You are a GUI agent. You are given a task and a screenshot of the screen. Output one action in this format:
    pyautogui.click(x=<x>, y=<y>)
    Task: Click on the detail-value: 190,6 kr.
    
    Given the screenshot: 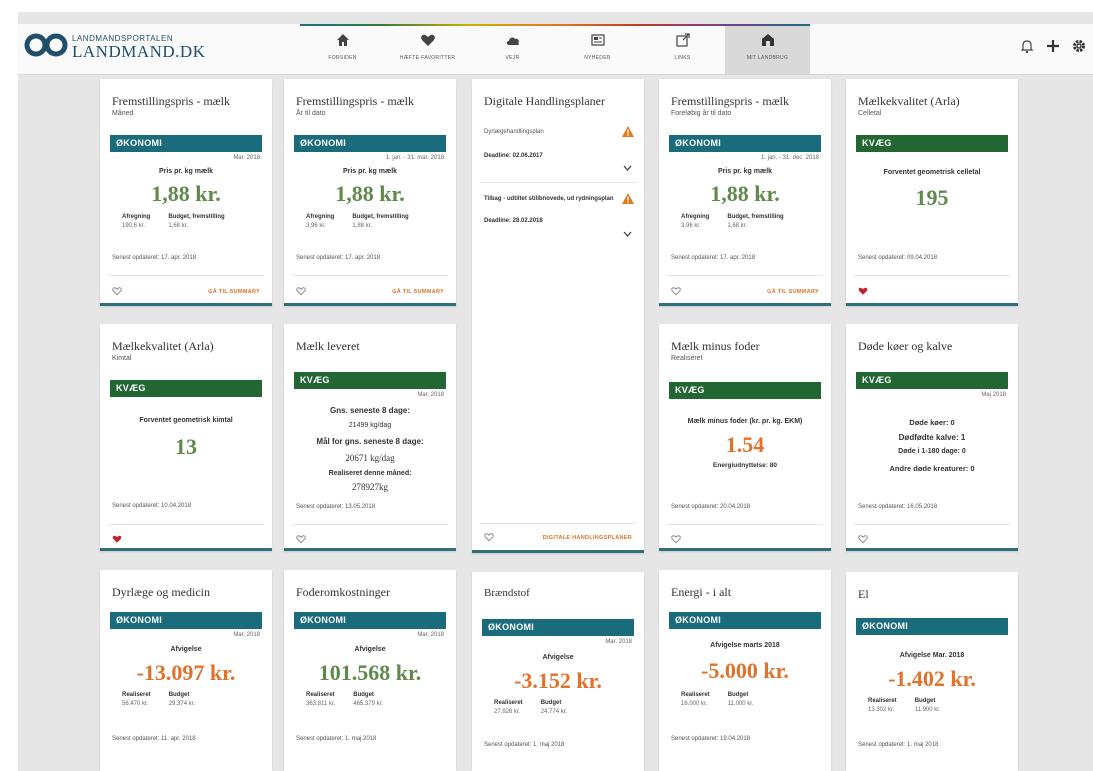 What is the action you would take?
    pyautogui.click(x=134, y=226)
    